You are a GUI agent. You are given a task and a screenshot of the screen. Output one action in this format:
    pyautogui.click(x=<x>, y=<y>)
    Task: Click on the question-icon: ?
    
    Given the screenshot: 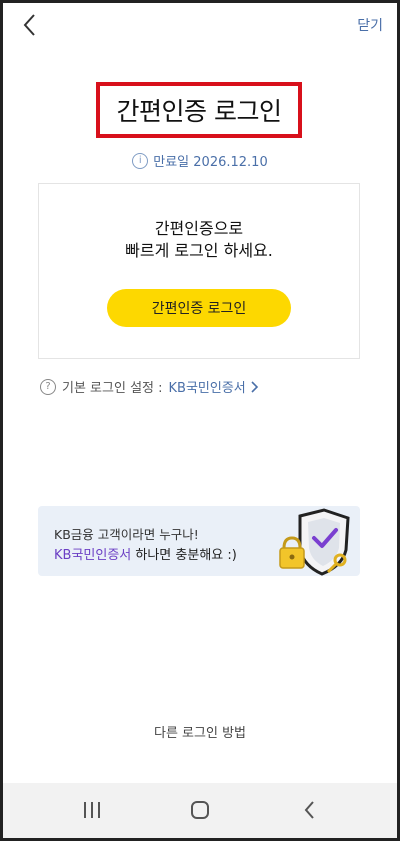 What is the action you would take?
    pyautogui.click(x=48, y=386)
    